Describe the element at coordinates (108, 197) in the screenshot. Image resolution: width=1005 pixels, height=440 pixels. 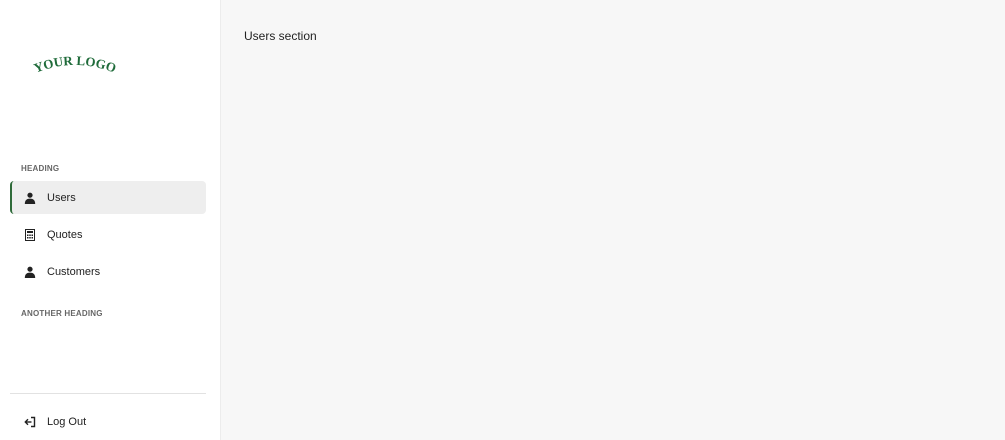
I see `sidebar-item-users: Users` at that location.